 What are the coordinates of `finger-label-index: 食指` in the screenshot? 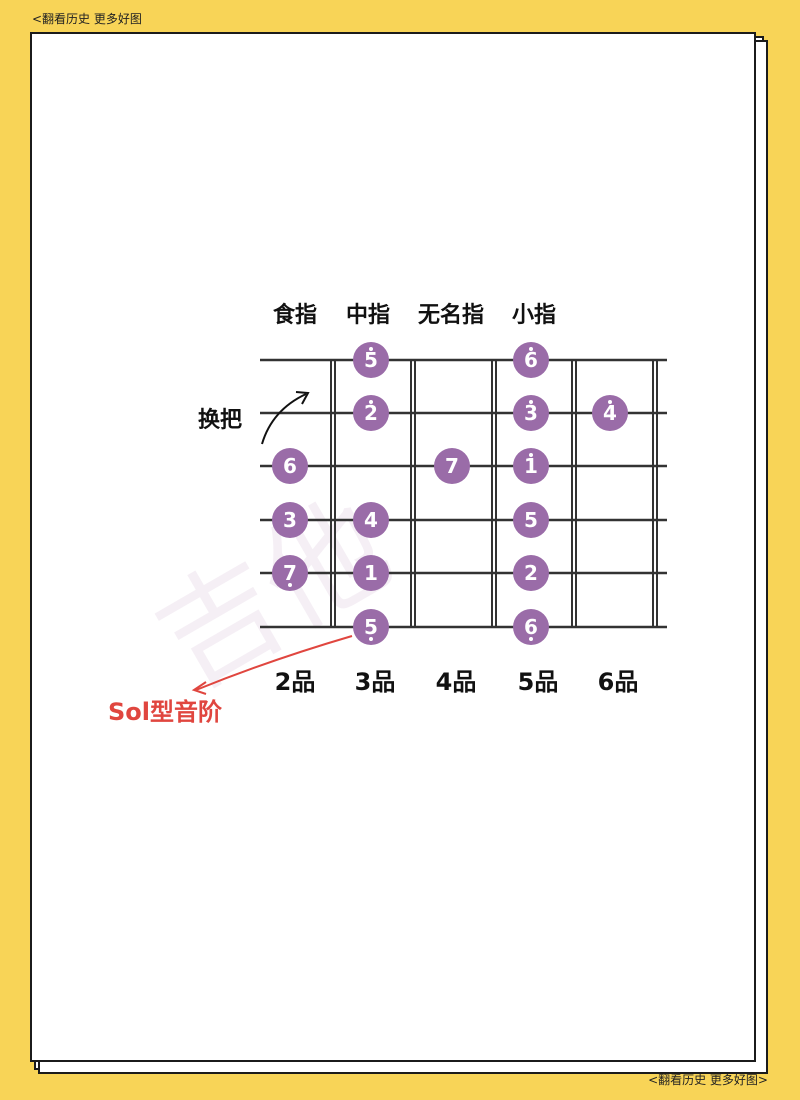 It's located at (295, 315).